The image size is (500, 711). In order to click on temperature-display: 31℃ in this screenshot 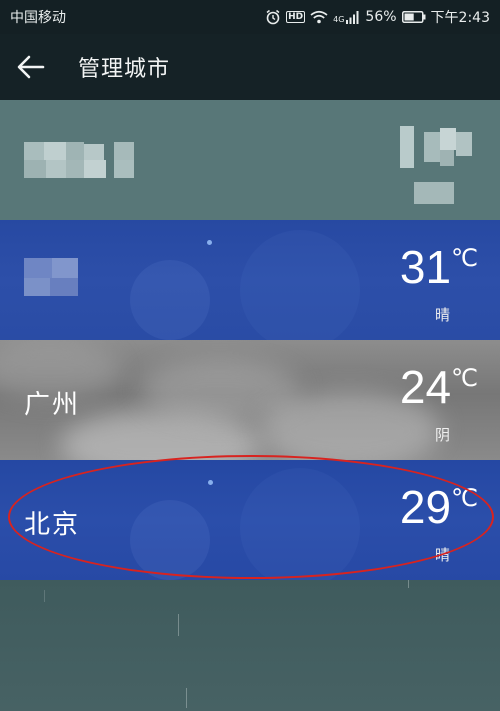, I will do `click(439, 267)`.